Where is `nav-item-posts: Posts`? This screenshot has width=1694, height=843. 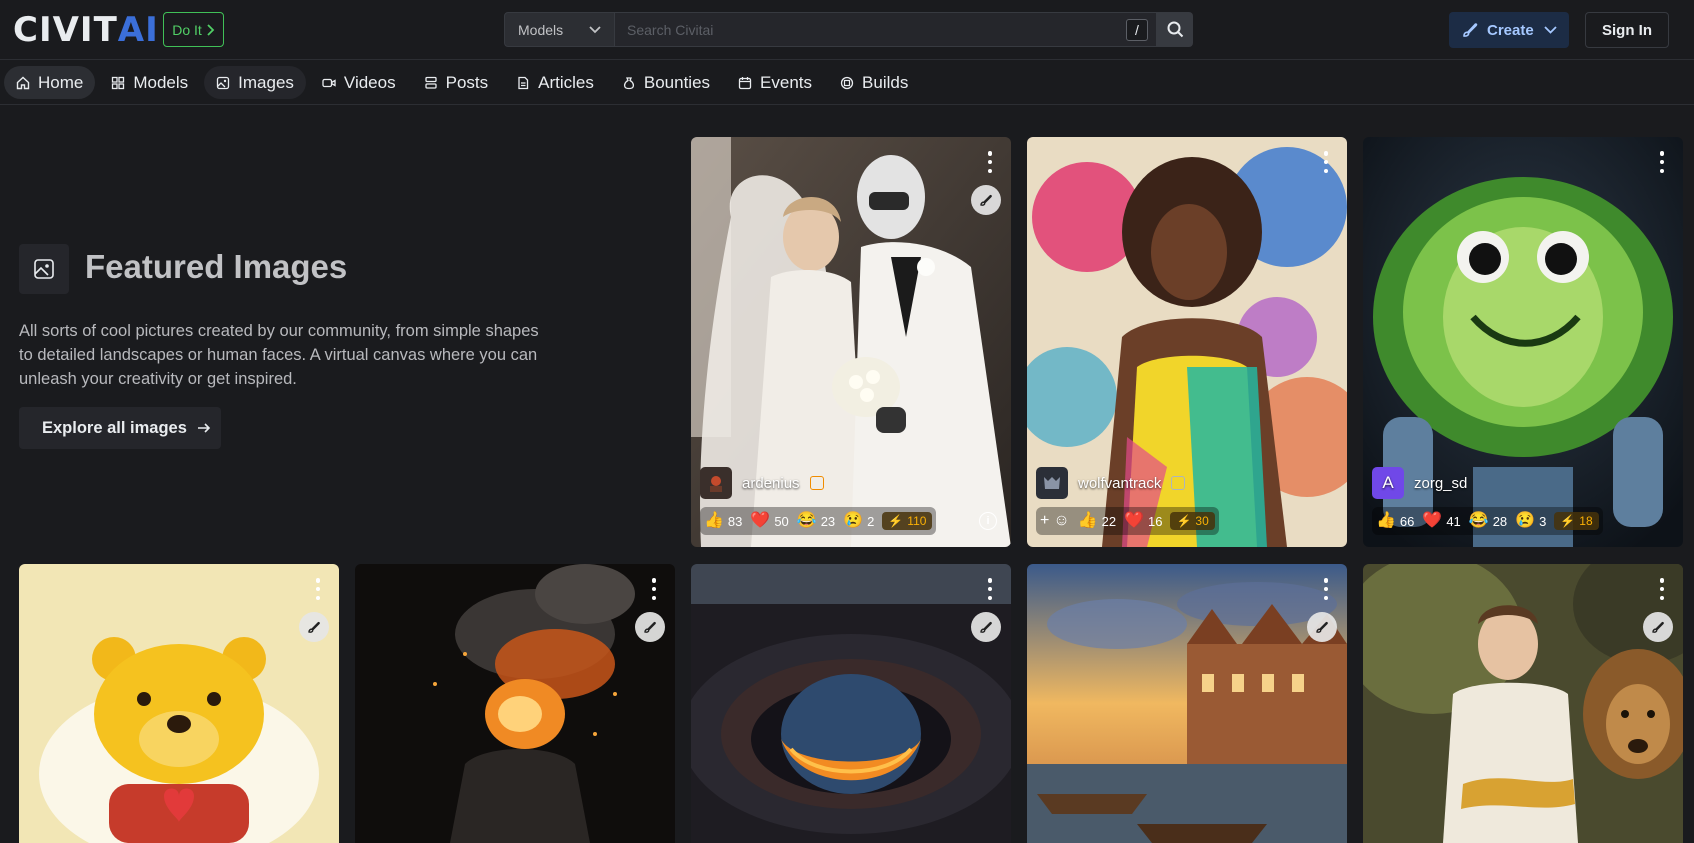 nav-item-posts: Posts is located at coordinates (456, 82).